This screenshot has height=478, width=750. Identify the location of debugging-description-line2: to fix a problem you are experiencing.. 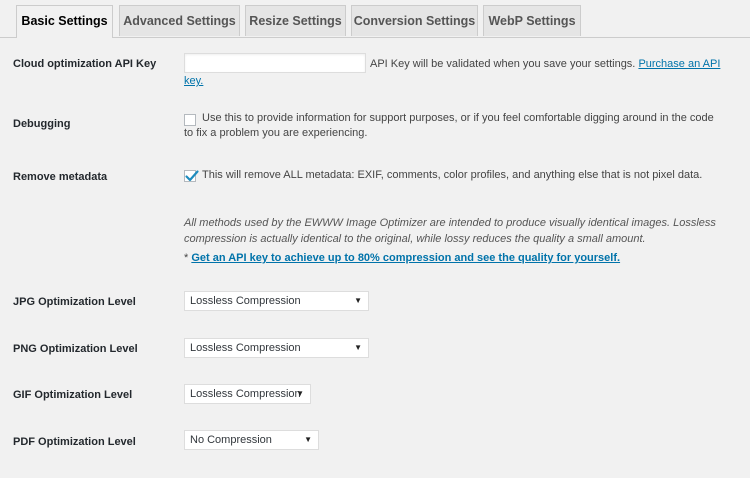
(276, 133).